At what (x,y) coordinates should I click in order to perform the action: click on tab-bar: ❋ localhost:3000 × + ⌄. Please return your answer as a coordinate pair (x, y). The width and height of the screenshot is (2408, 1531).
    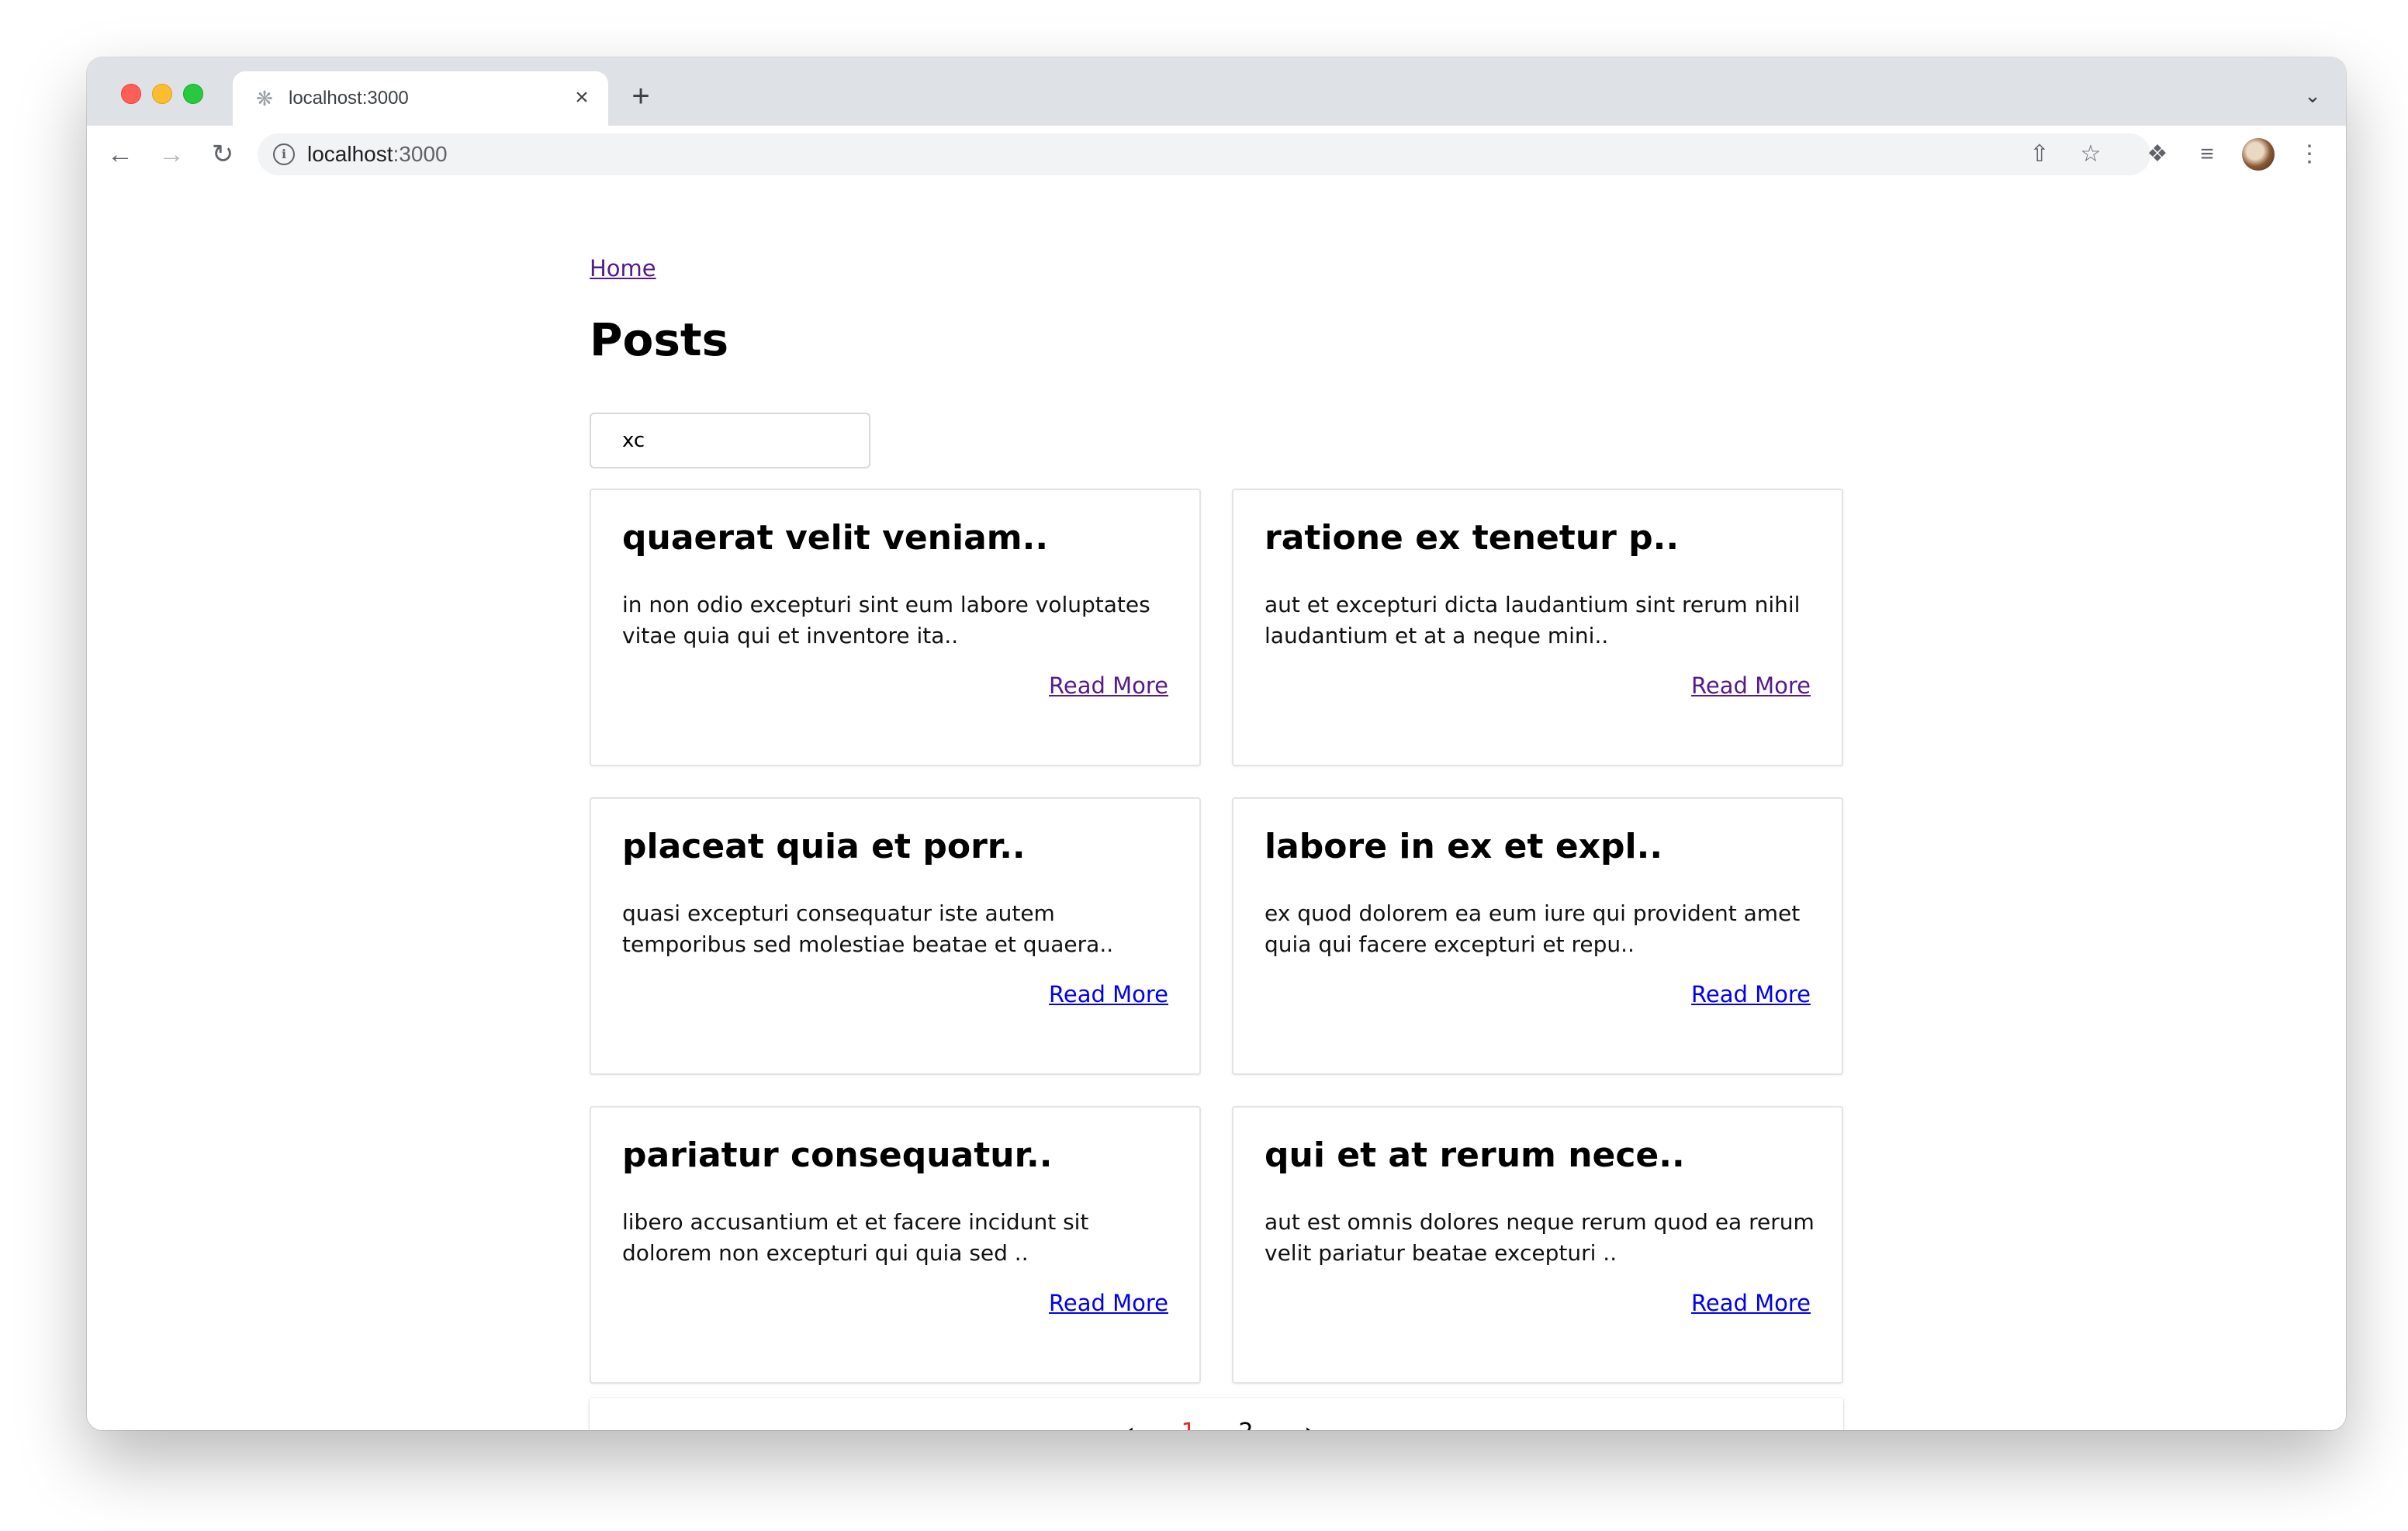
    Looking at the image, I should click on (1216, 91).